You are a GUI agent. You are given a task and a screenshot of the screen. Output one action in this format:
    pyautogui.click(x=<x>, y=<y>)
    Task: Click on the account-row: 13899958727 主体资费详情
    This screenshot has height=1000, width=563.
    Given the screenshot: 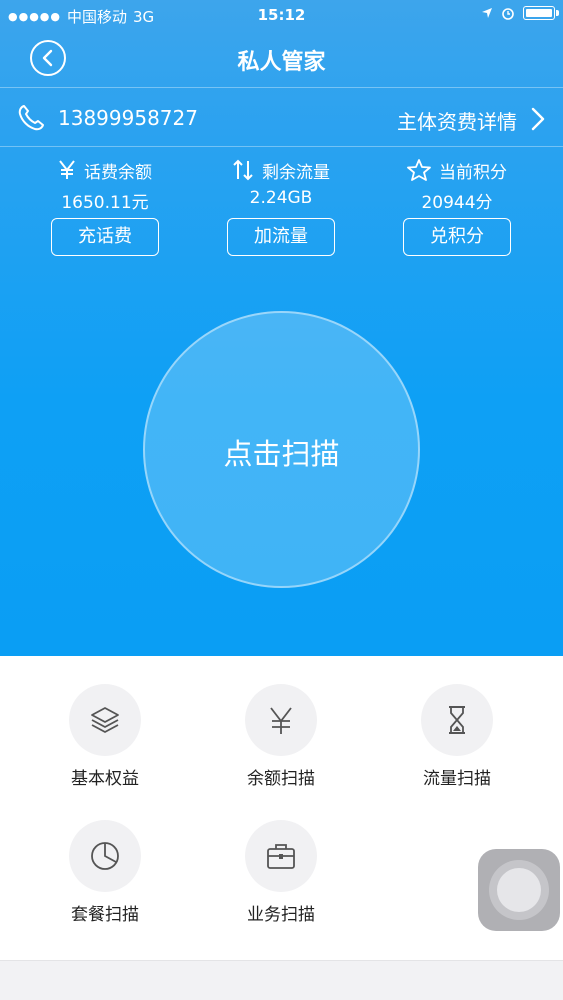 What is the action you would take?
    pyautogui.click(x=281, y=118)
    